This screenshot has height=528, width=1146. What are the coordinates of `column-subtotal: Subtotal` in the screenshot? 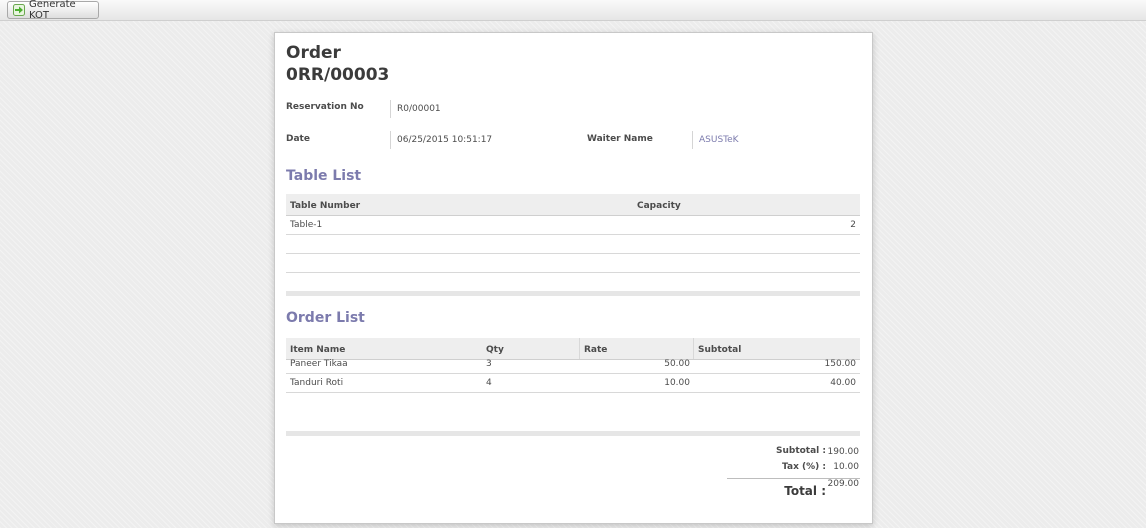 It's located at (719, 350).